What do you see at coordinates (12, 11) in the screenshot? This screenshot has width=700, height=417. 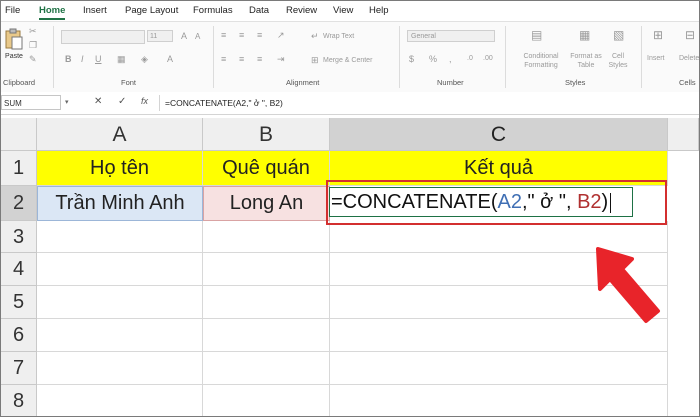 I see `tab-file: File` at bounding box center [12, 11].